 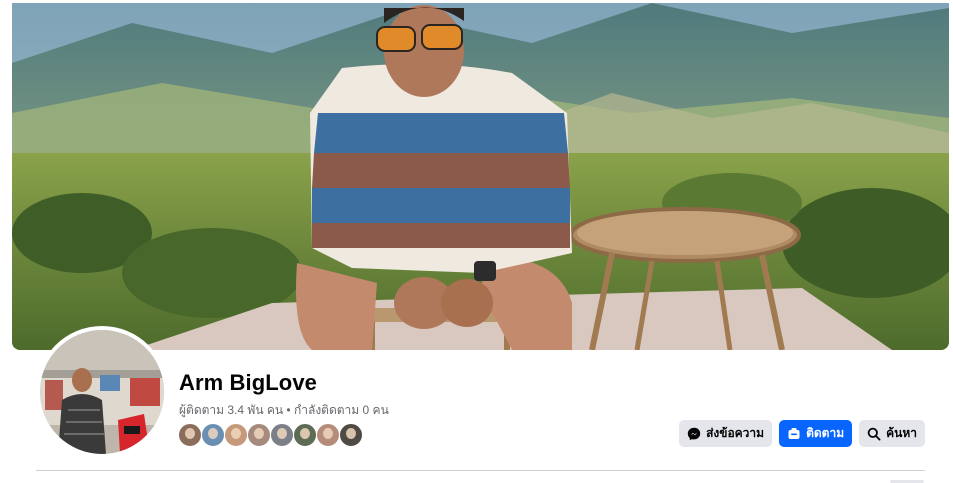 I want to click on follow-icon, so click(x=794, y=434).